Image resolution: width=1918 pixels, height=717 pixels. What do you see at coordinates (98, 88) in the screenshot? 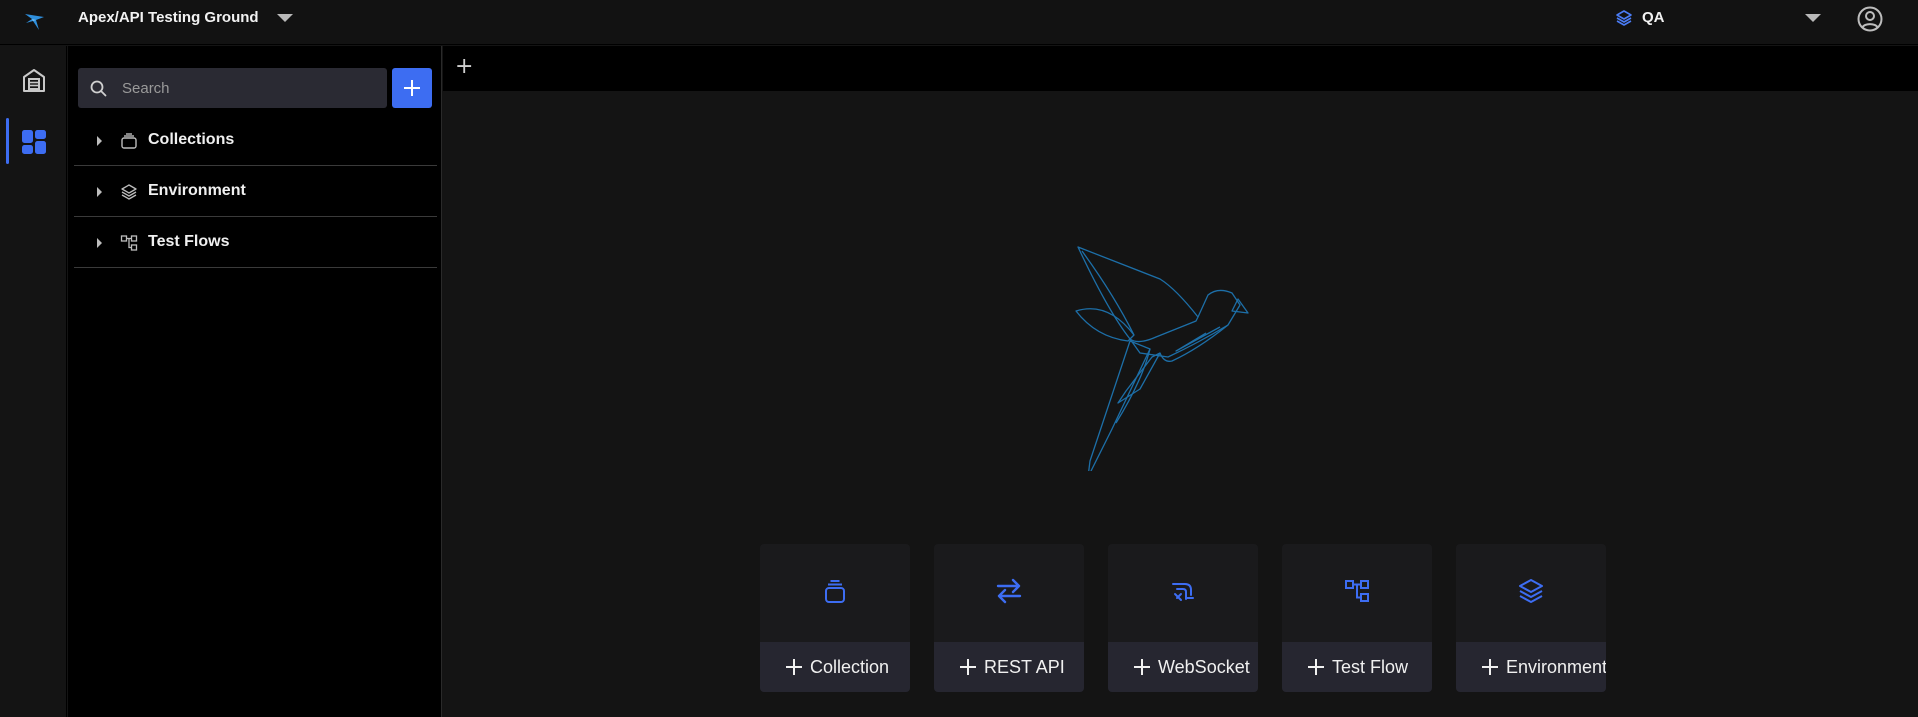
I see `search-icon` at bounding box center [98, 88].